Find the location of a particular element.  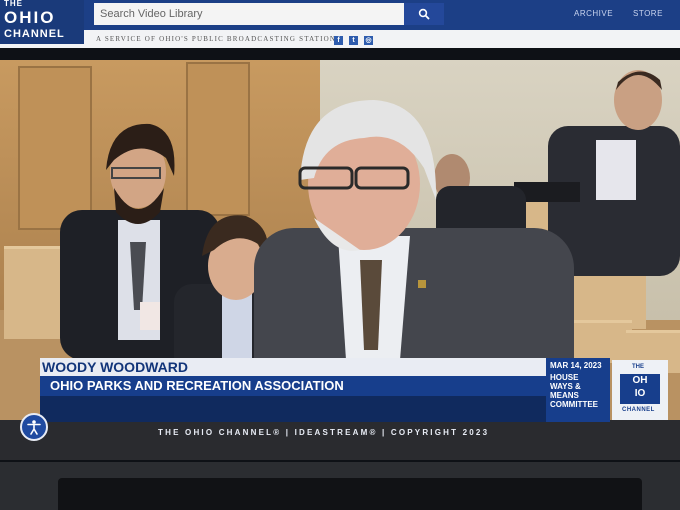

accessibility-icon is located at coordinates (34, 427).